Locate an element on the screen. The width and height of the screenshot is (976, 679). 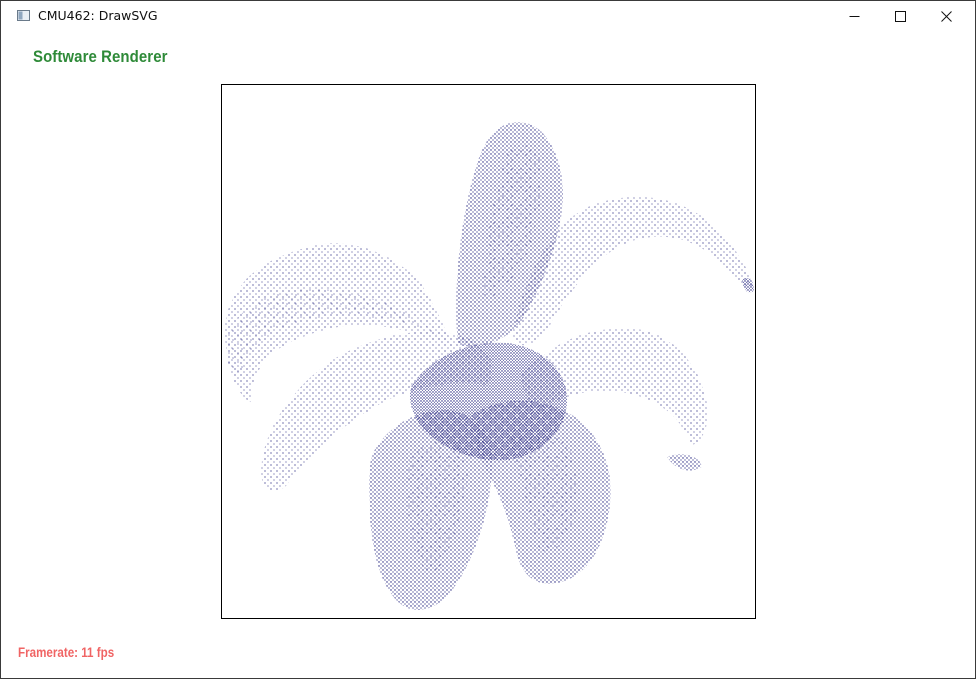
minimize-button is located at coordinates (854, 16).